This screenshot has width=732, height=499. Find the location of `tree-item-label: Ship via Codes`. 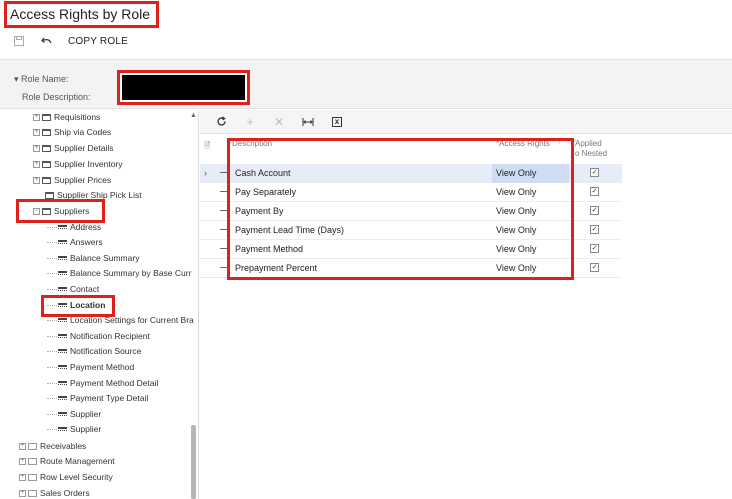

tree-item-label: Ship via Codes is located at coordinates (83, 132).